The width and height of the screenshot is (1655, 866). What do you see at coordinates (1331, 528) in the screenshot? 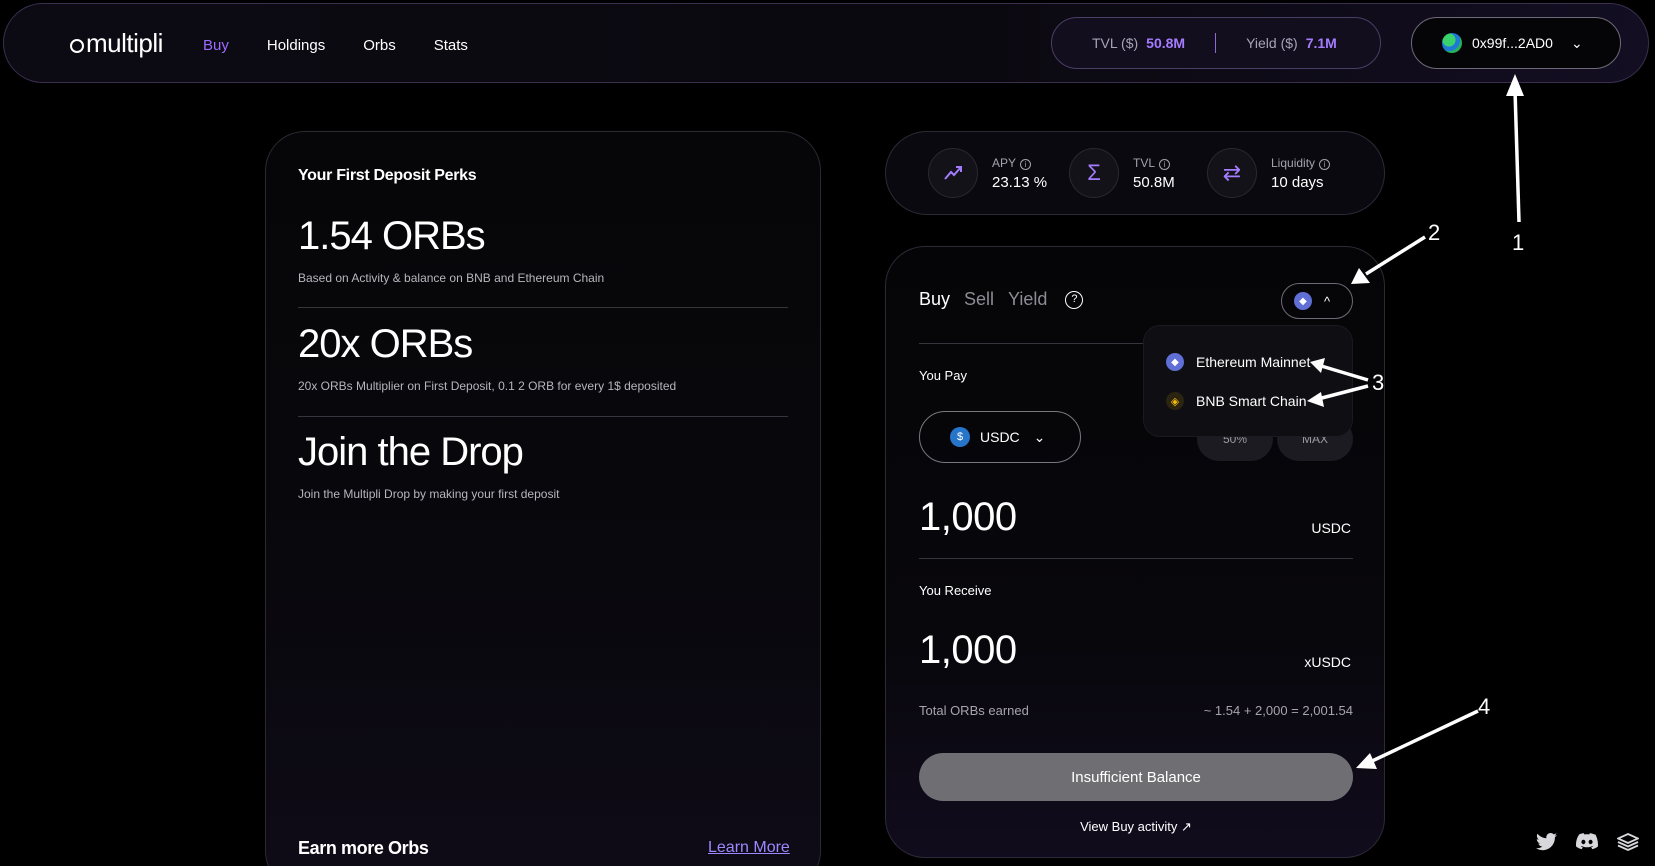
I see `pay-unit: USDC` at bounding box center [1331, 528].